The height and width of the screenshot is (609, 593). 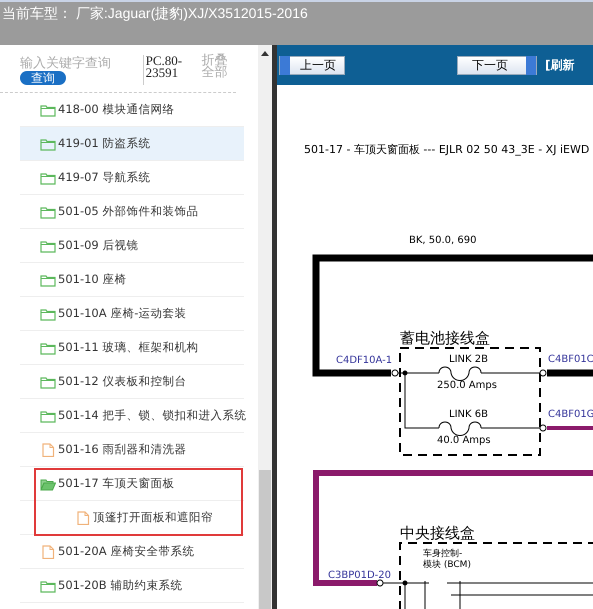 What do you see at coordinates (132, 518) in the screenshot?
I see `tree-item: 顶篷打开面板和遮阳帘` at bounding box center [132, 518].